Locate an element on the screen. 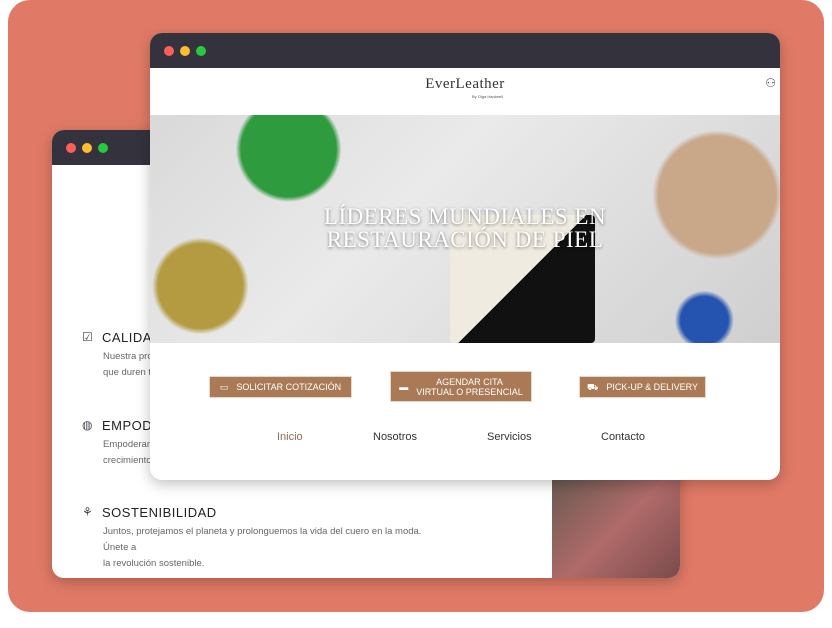  appointment-button: ▬ AGENDAR CITA VIRTUAL O PRESENCIAL is located at coordinates (461, 386).